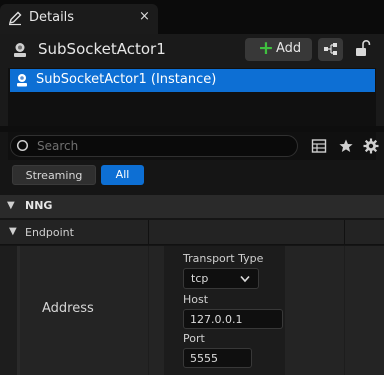  What do you see at coordinates (192, 129) in the screenshot?
I see `divider` at bounding box center [192, 129].